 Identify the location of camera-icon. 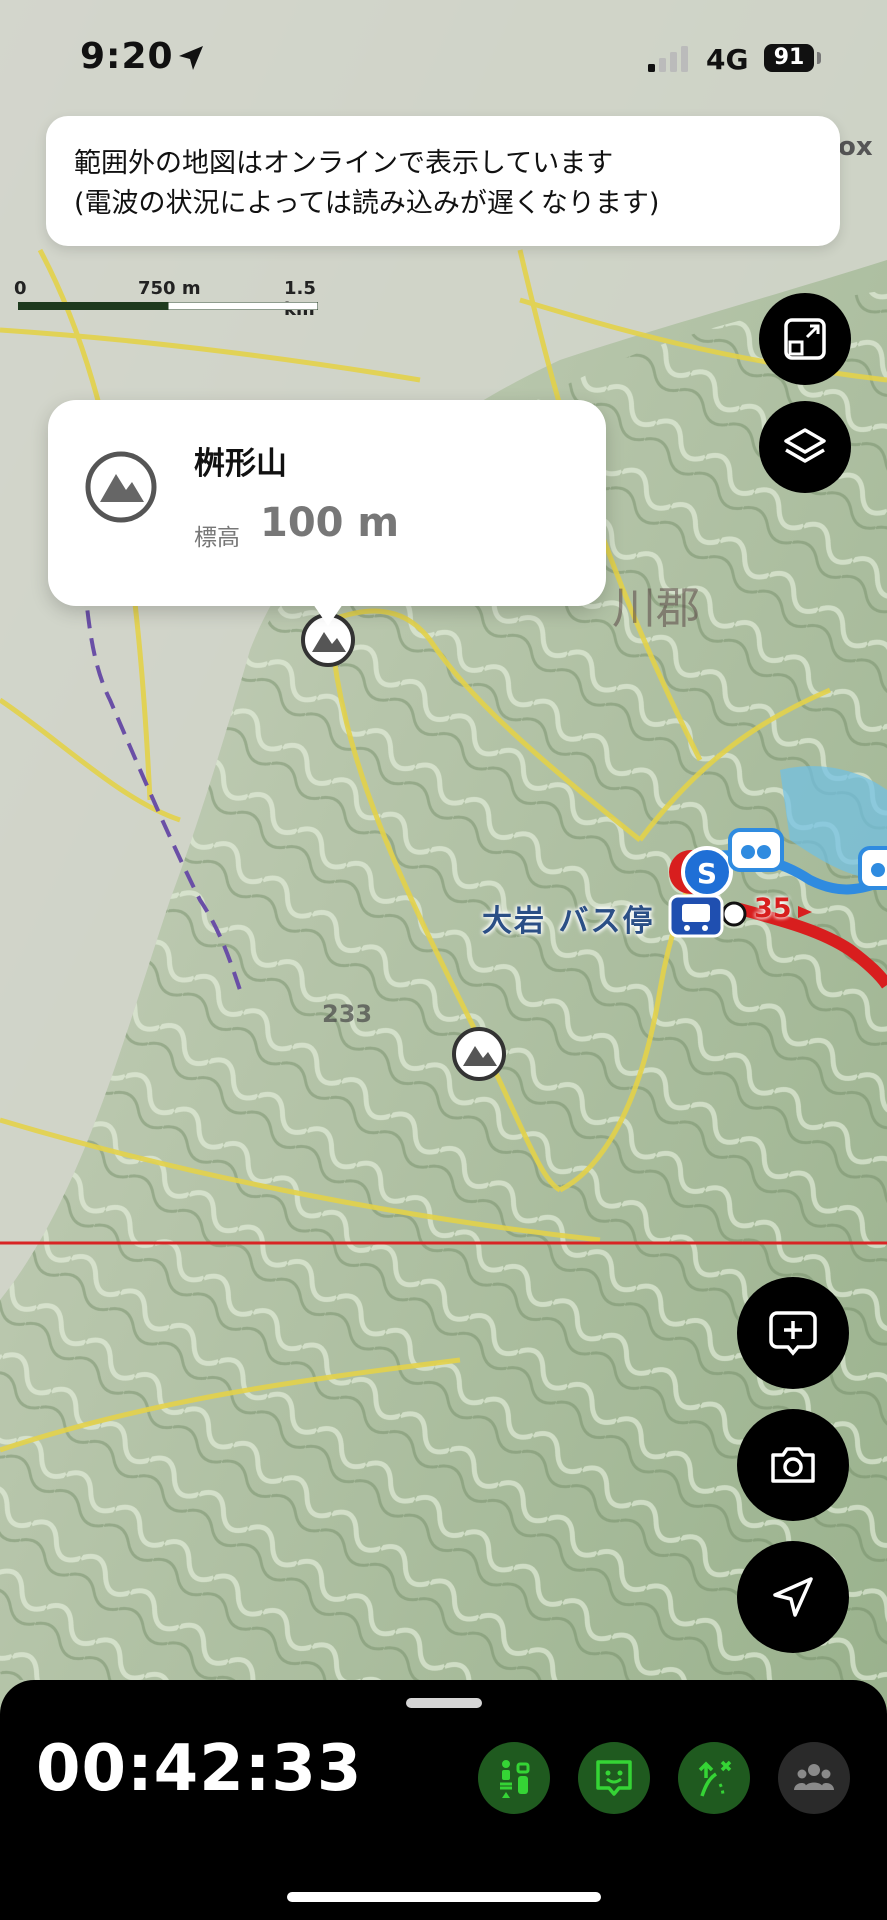
(793, 1465).